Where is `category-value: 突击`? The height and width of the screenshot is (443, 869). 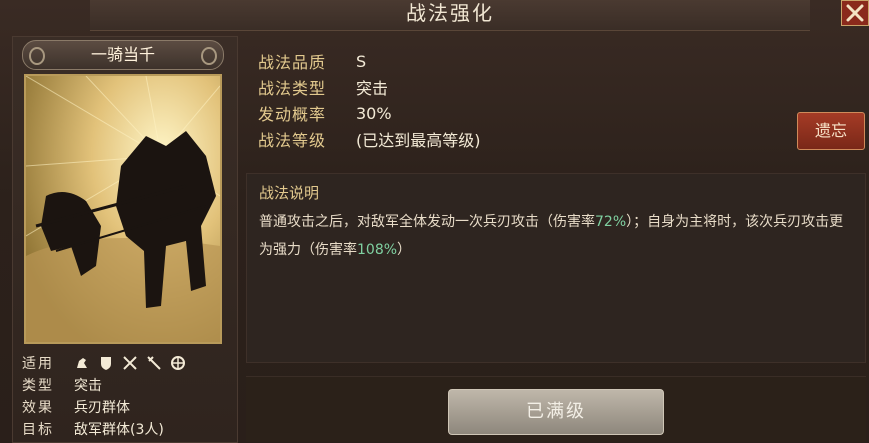
category-value: 突击 is located at coordinates (372, 88).